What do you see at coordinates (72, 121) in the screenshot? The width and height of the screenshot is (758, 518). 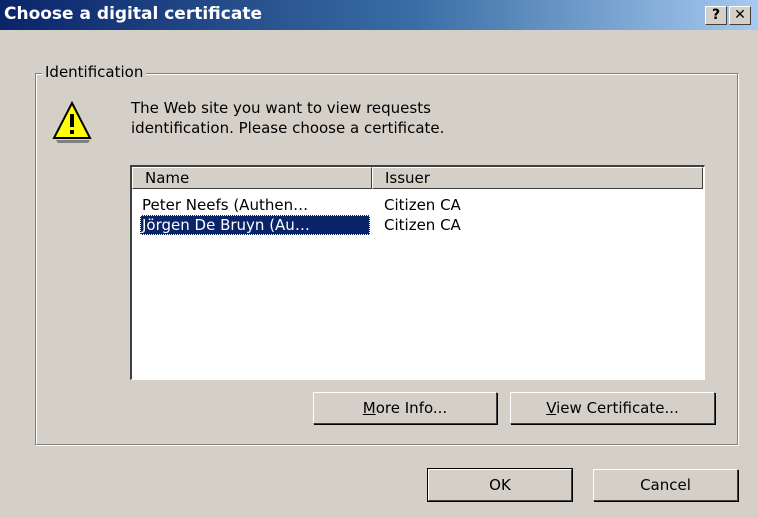 I see `warning-triangle-icon` at bounding box center [72, 121].